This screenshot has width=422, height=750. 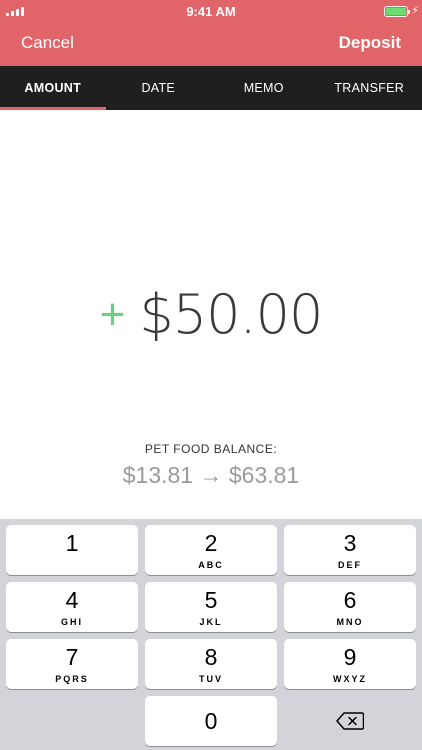 I want to click on key-letters: PQRS, so click(x=72, y=679).